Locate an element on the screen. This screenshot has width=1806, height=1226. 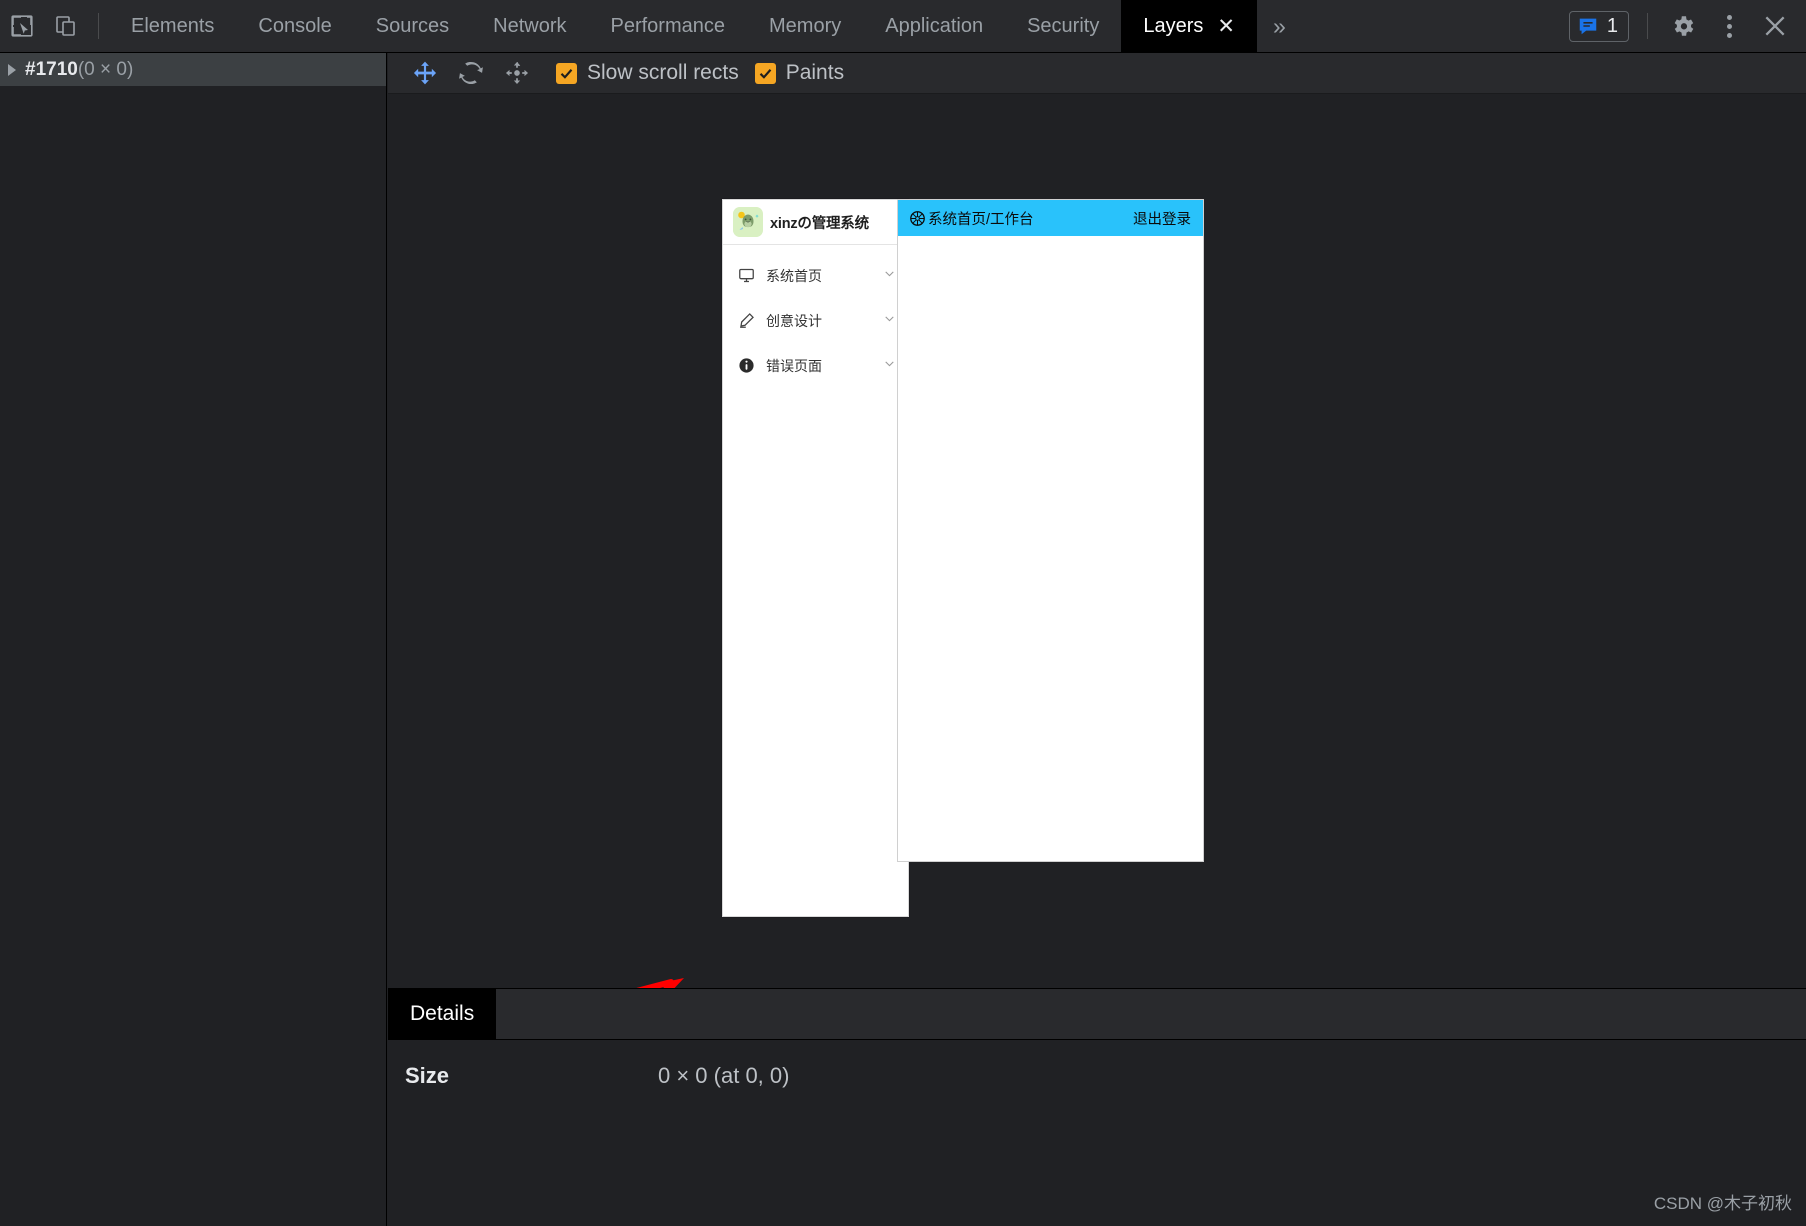
details-body: Size 0 × 0 (at 0, 0) is located at coordinates (1097, 1067).